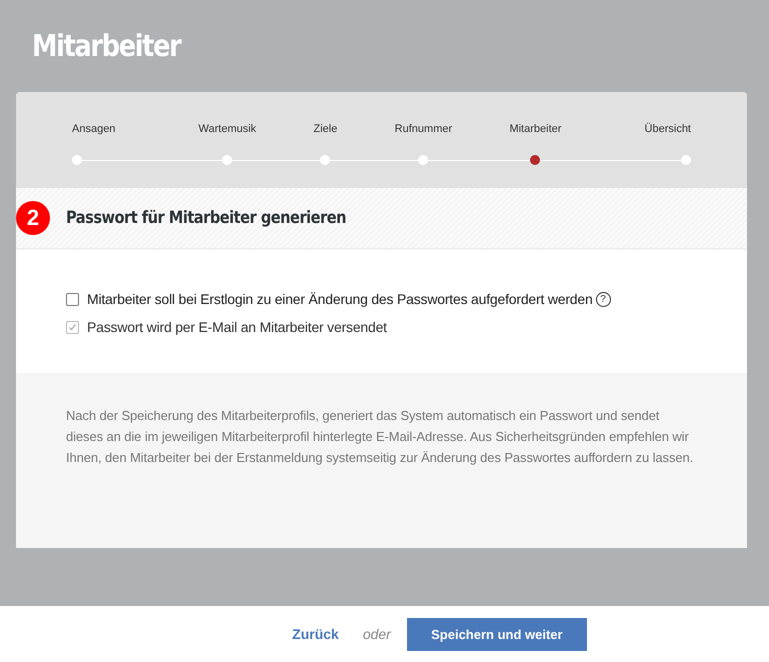  Describe the element at coordinates (423, 129) in the screenshot. I see `step-label: Rufnummer` at that location.